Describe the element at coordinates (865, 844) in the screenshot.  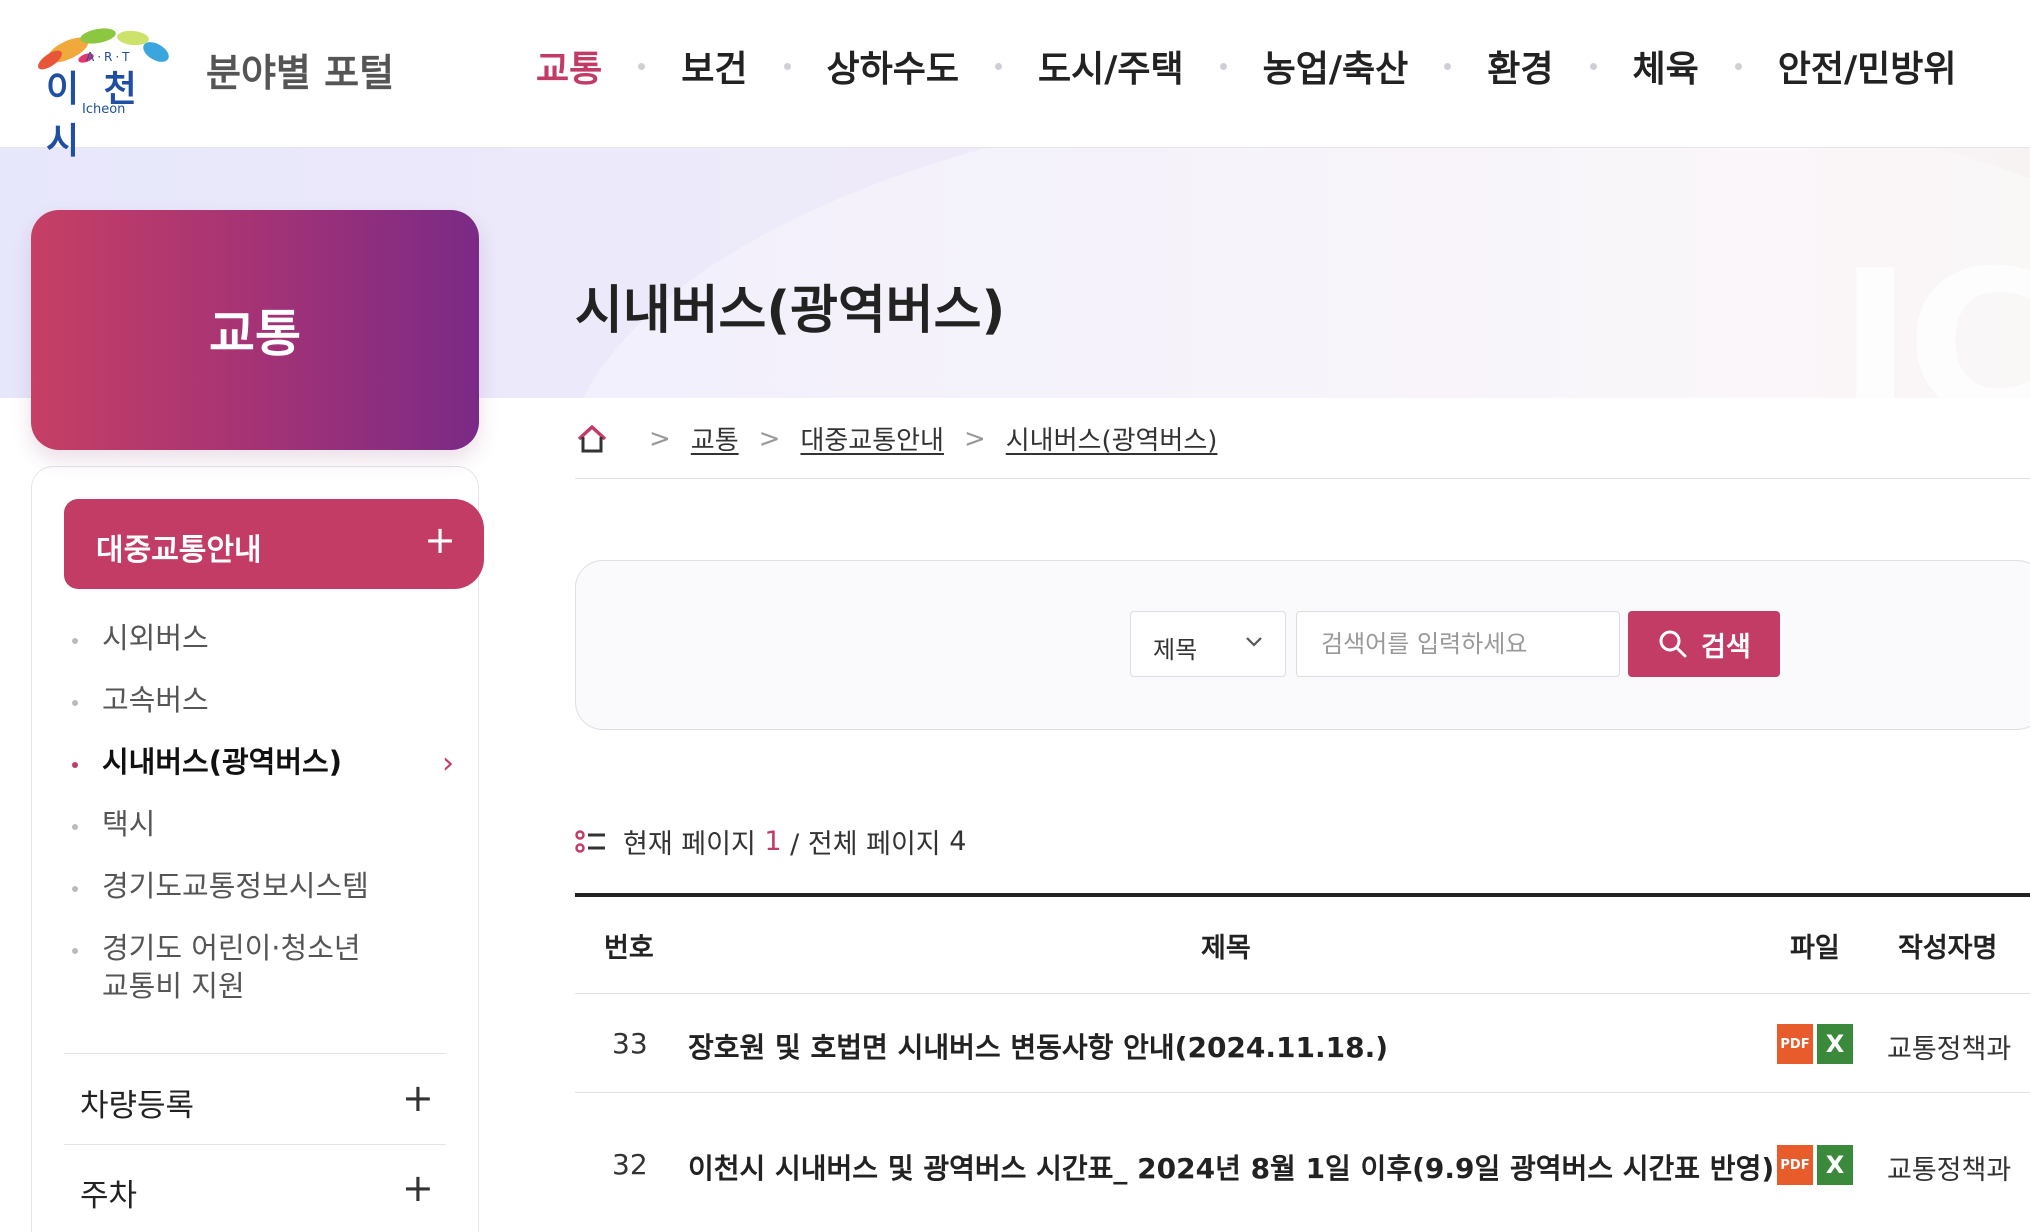
I see `page-info-middle: / 전체 페이지` at that location.